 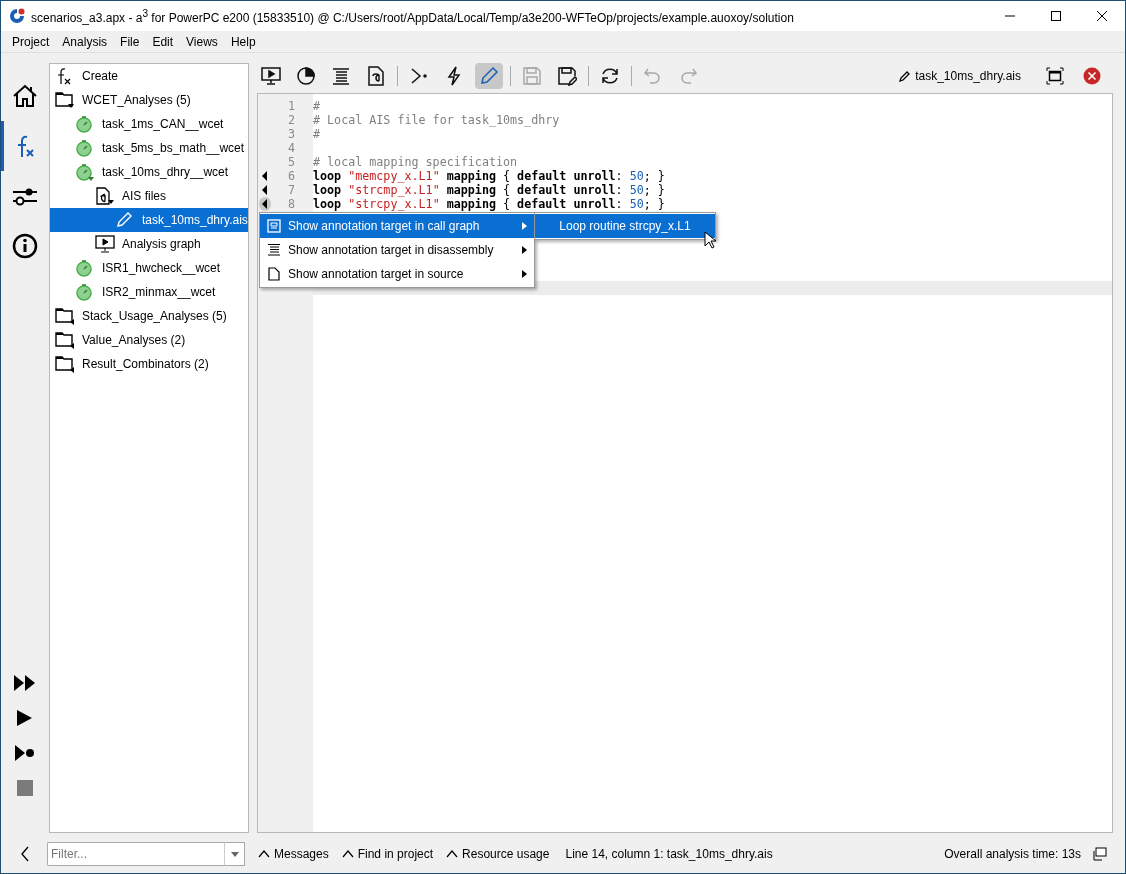 What do you see at coordinates (341, 76) in the screenshot?
I see `lines-icon` at bounding box center [341, 76].